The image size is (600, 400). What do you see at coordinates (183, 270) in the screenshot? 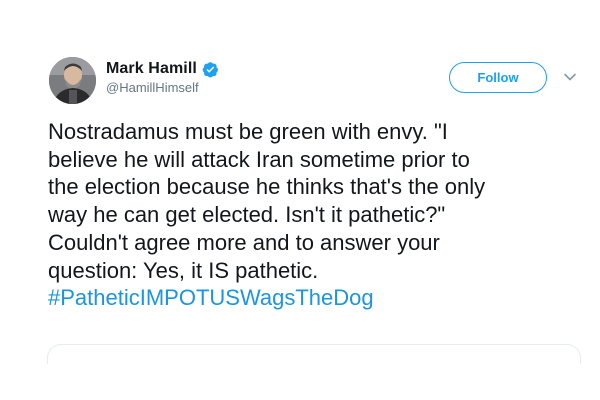
I see `tweet-text-line: question: Yes, it IS pathetic.` at bounding box center [183, 270].